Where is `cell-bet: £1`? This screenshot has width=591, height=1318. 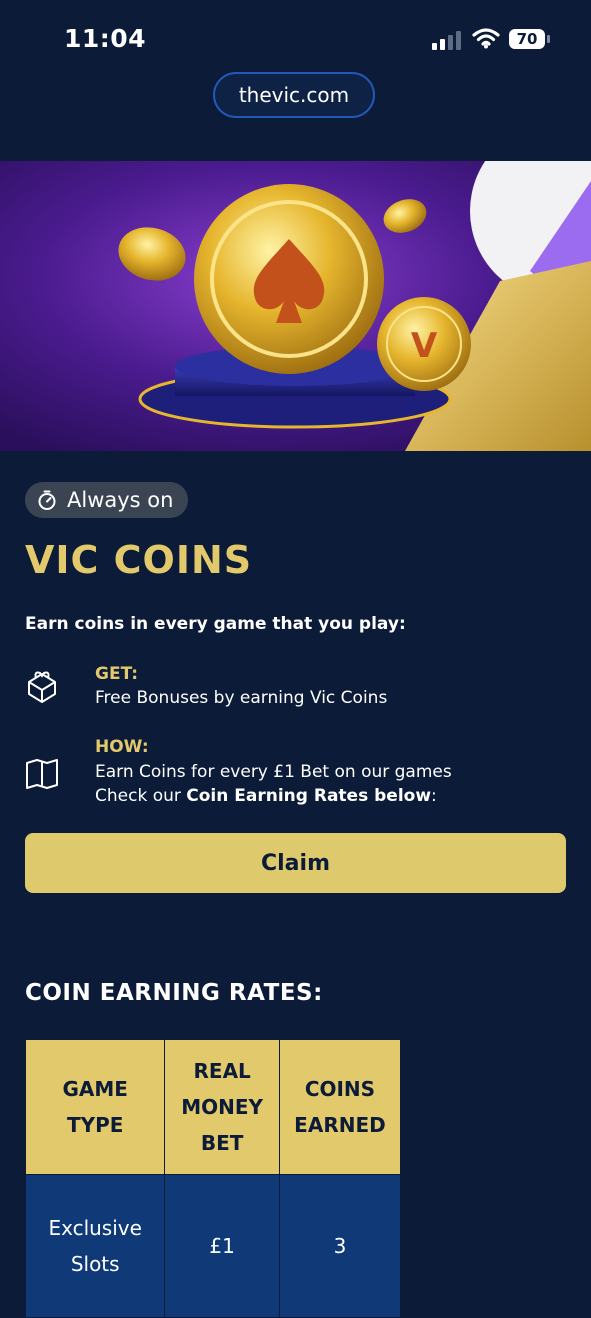
cell-bet: £1 is located at coordinates (222, 1246).